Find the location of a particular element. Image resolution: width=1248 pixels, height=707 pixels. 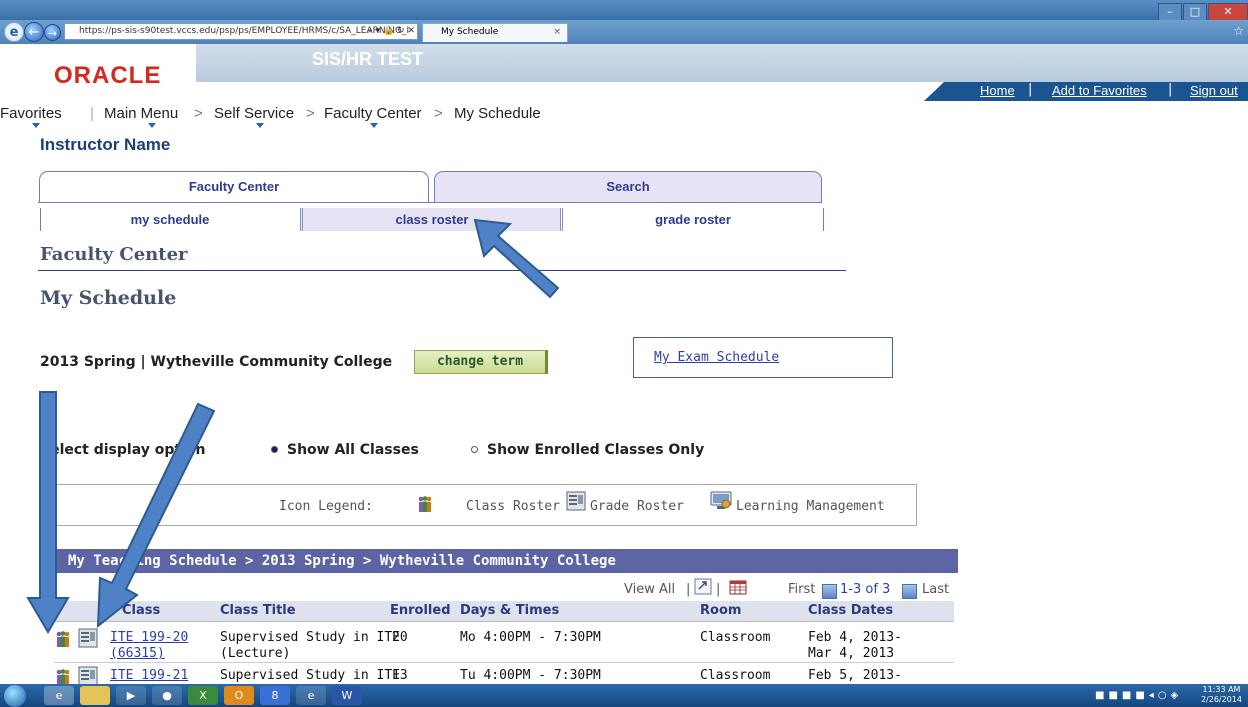

days-times: Mo 4:00PM - 7:30PM is located at coordinates (530, 637).